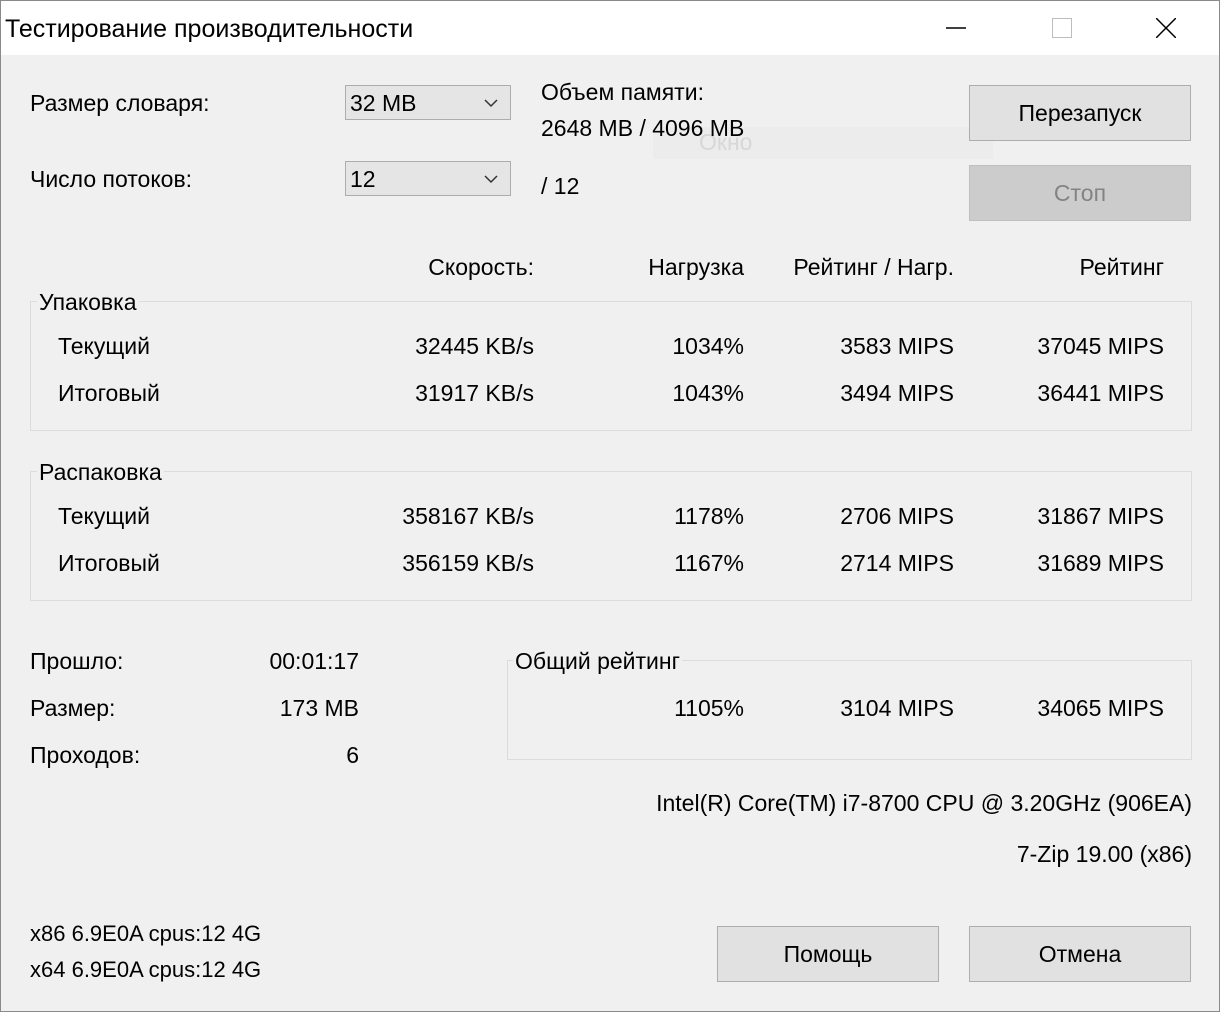 Image resolution: width=1220 pixels, height=1012 pixels. I want to click on speed-value: 32445 KB/s, so click(474, 346).